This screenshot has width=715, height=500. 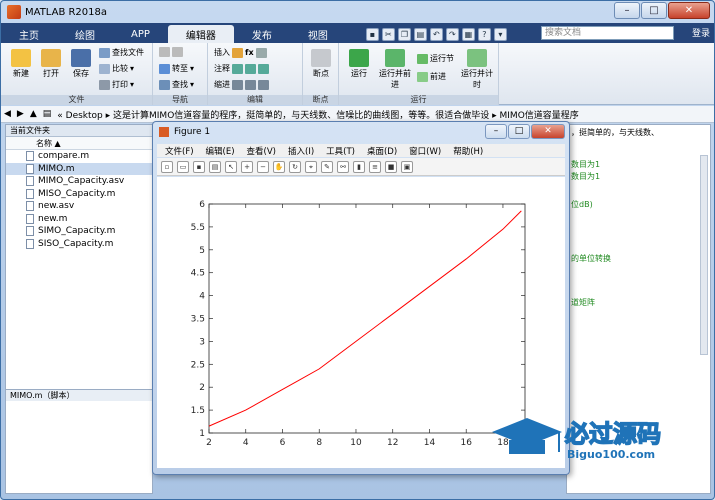 What do you see at coordinates (388, 34) in the screenshot?
I see `cut-icon: ✂` at bounding box center [388, 34].